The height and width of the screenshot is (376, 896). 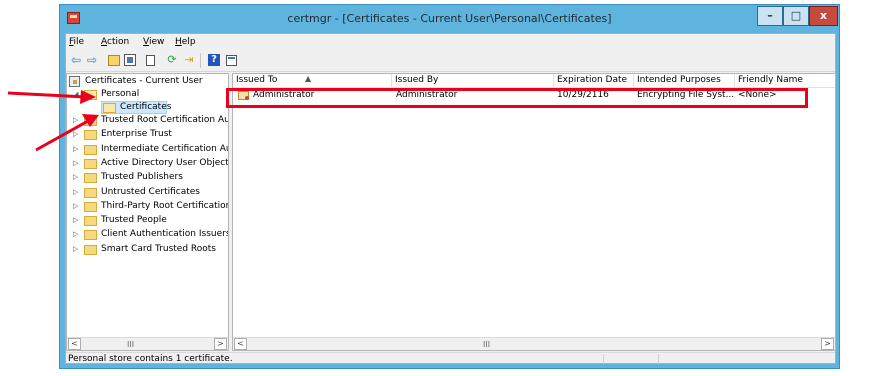 I want to click on tree-node-root: Certificates - Current User, so click(x=148, y=81).